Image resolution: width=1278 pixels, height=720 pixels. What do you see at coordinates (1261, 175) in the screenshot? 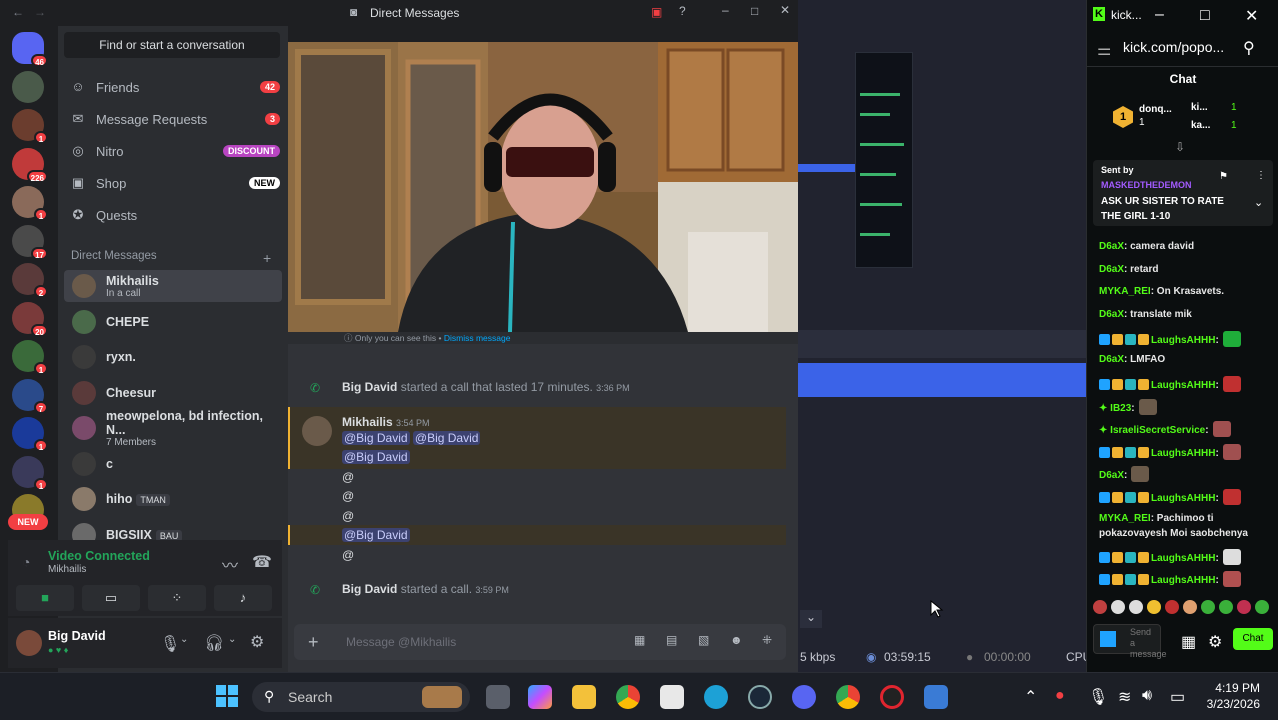
I see `more-options-icon: ⋮` at bounding box center [1261, 175].